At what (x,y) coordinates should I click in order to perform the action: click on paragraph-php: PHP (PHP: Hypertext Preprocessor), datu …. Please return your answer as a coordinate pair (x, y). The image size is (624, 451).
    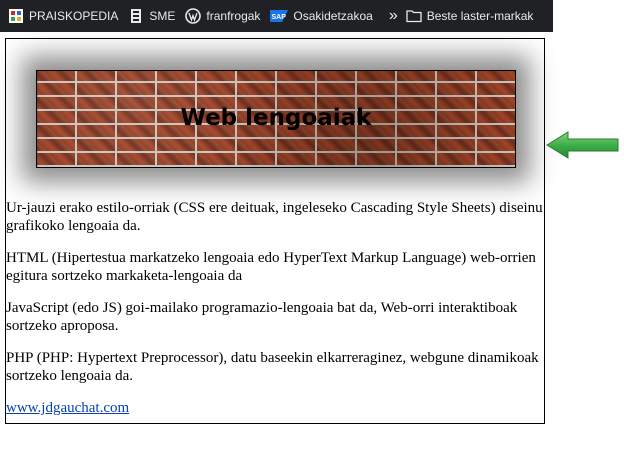
    Looking at the image, I should click on (272, 367).